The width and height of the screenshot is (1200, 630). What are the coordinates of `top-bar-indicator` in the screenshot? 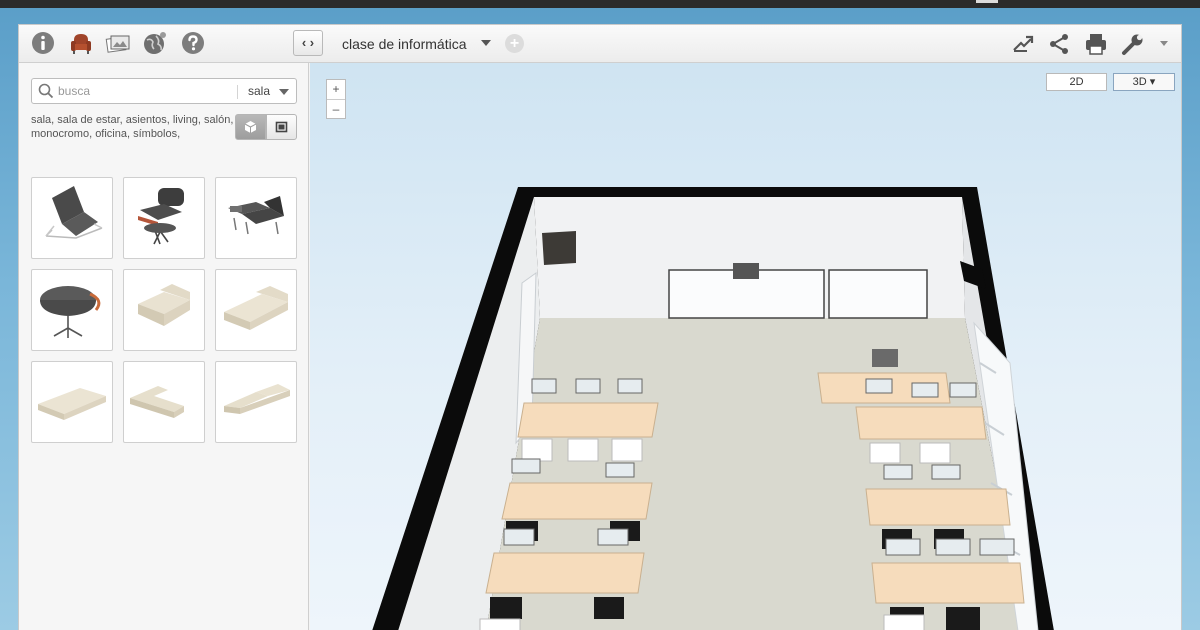 It's located at (987, 1).